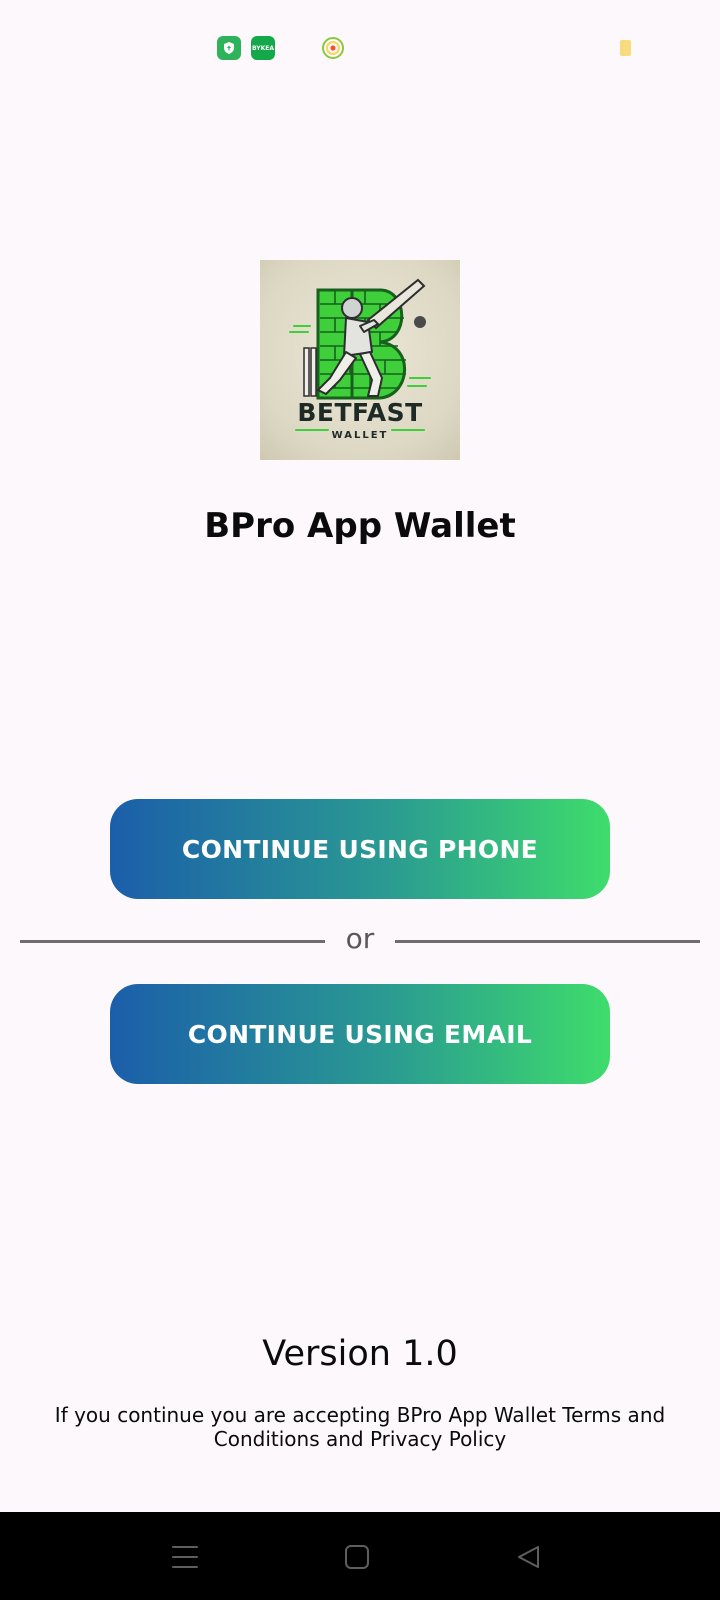 The width and height of the screenshot is (720, 1600). I want to click on byksa-app-icon: BYKEA, so click(263, 48).